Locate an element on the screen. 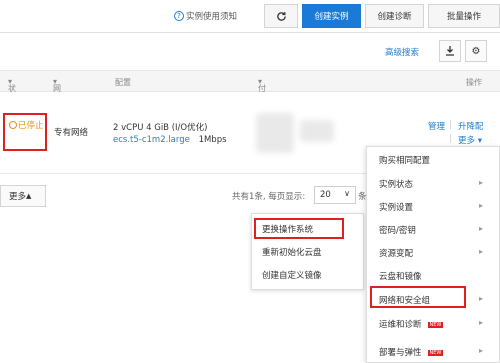 This screenshot has width=500, height=363. refresh-button is located at coordinates (281, 16).